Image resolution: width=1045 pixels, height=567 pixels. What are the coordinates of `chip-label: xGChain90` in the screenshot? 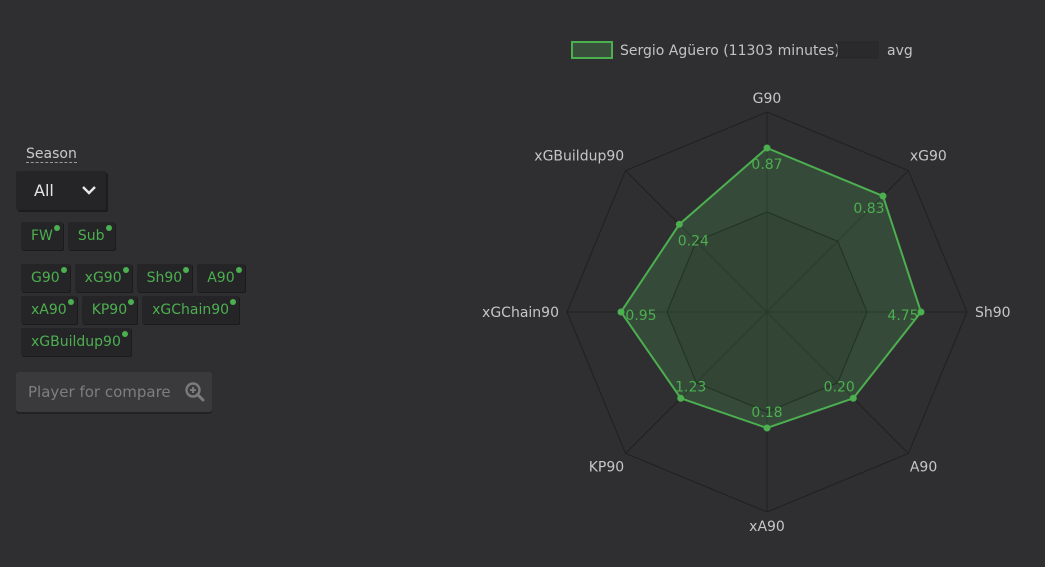 It's located at (191, 310).